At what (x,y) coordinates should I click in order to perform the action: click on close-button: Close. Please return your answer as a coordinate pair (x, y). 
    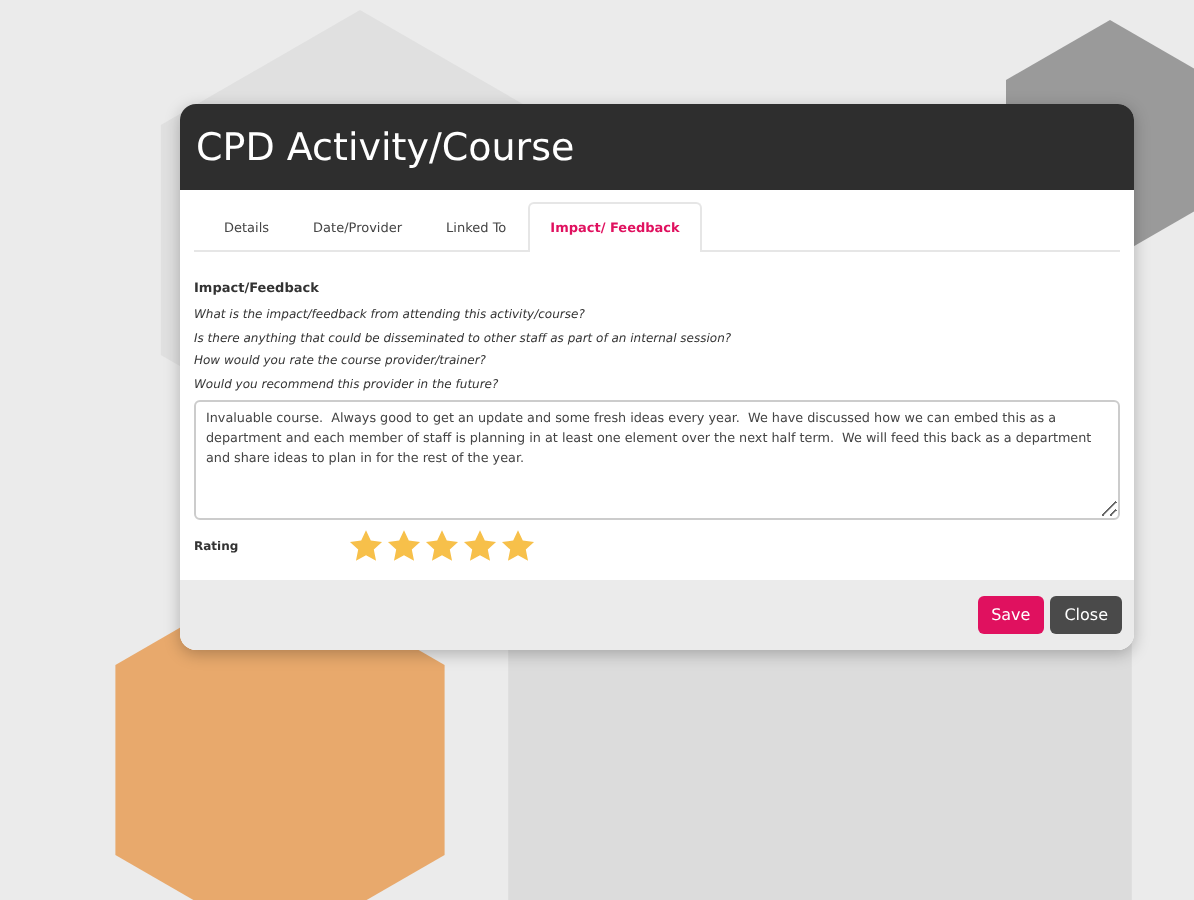
    Looking at the image, I should click on (1086, 615).